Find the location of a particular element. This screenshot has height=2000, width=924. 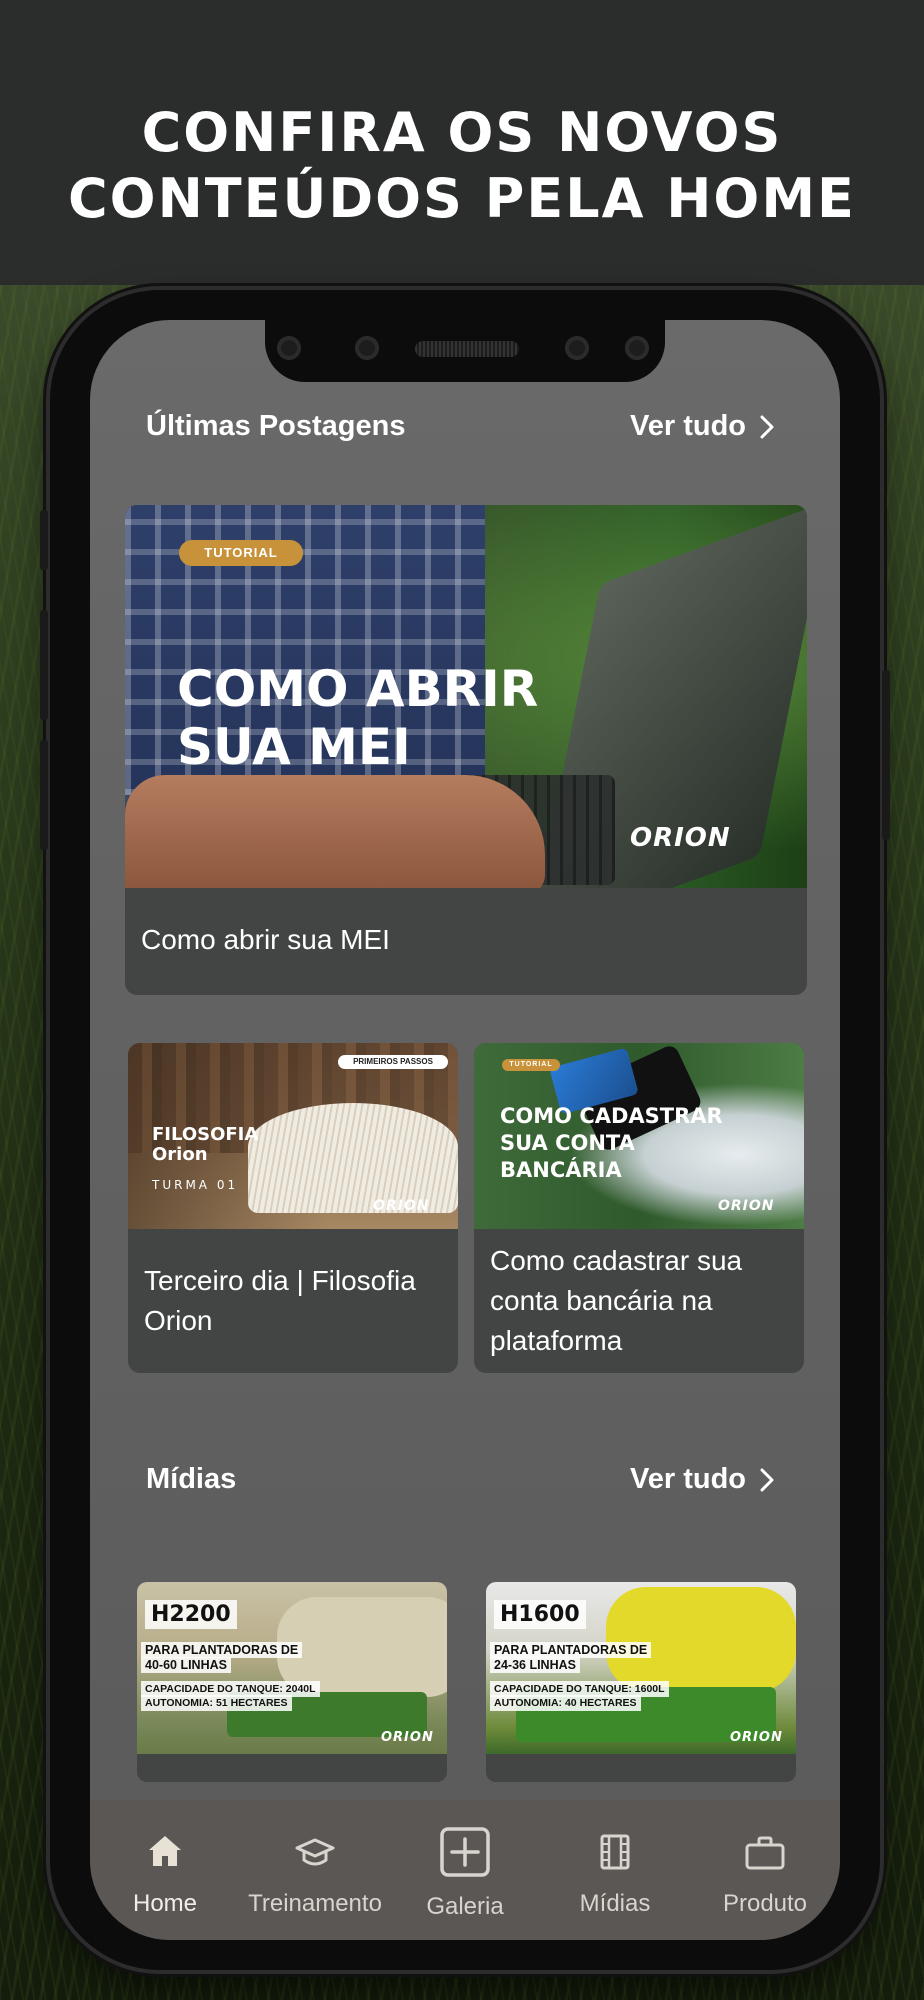

tab-label: Produto is located at coordinates (765, 1903).